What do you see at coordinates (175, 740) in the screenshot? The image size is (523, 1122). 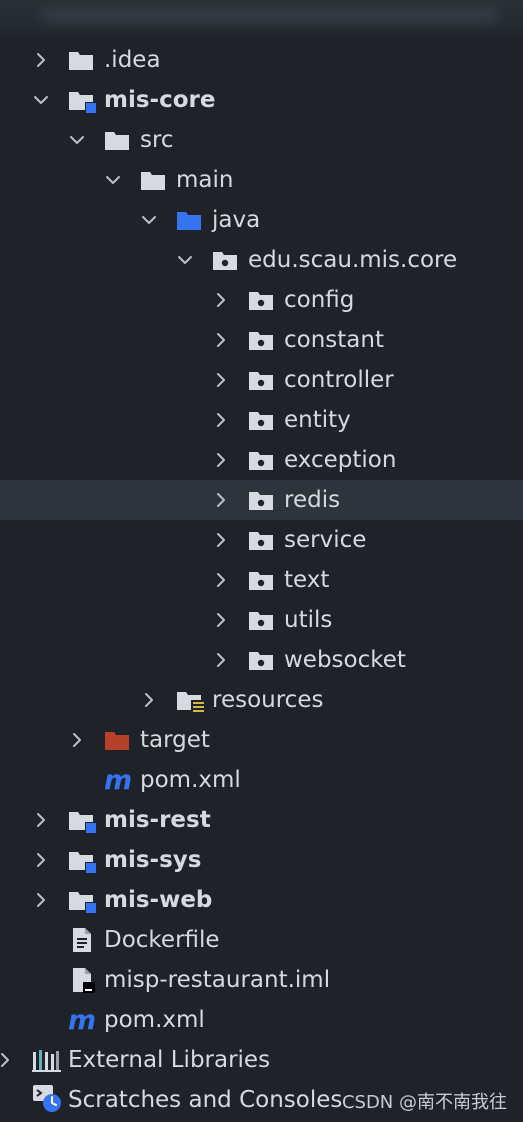 I see `tree-row-label: target` at bounding box center [175, 740].